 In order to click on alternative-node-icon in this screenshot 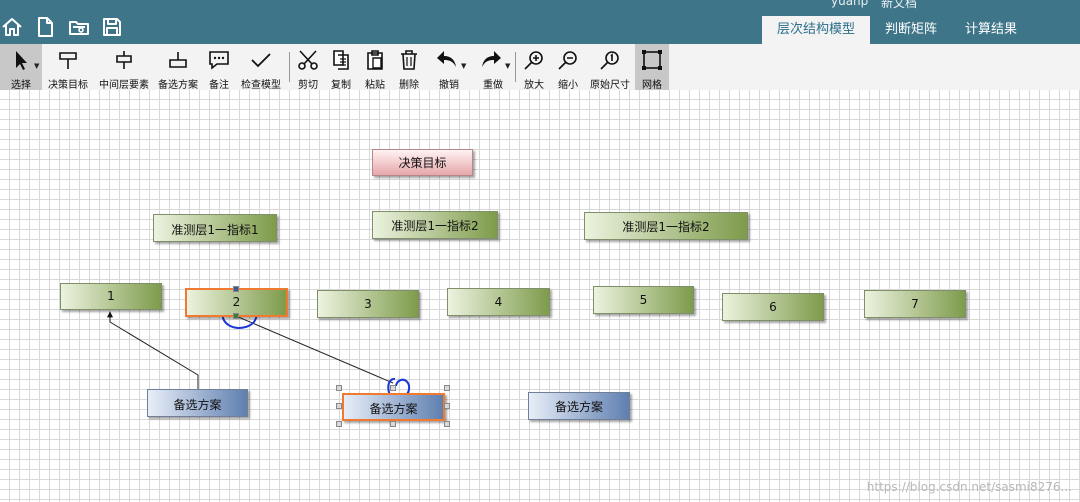, I will do `click(178, 60)`.